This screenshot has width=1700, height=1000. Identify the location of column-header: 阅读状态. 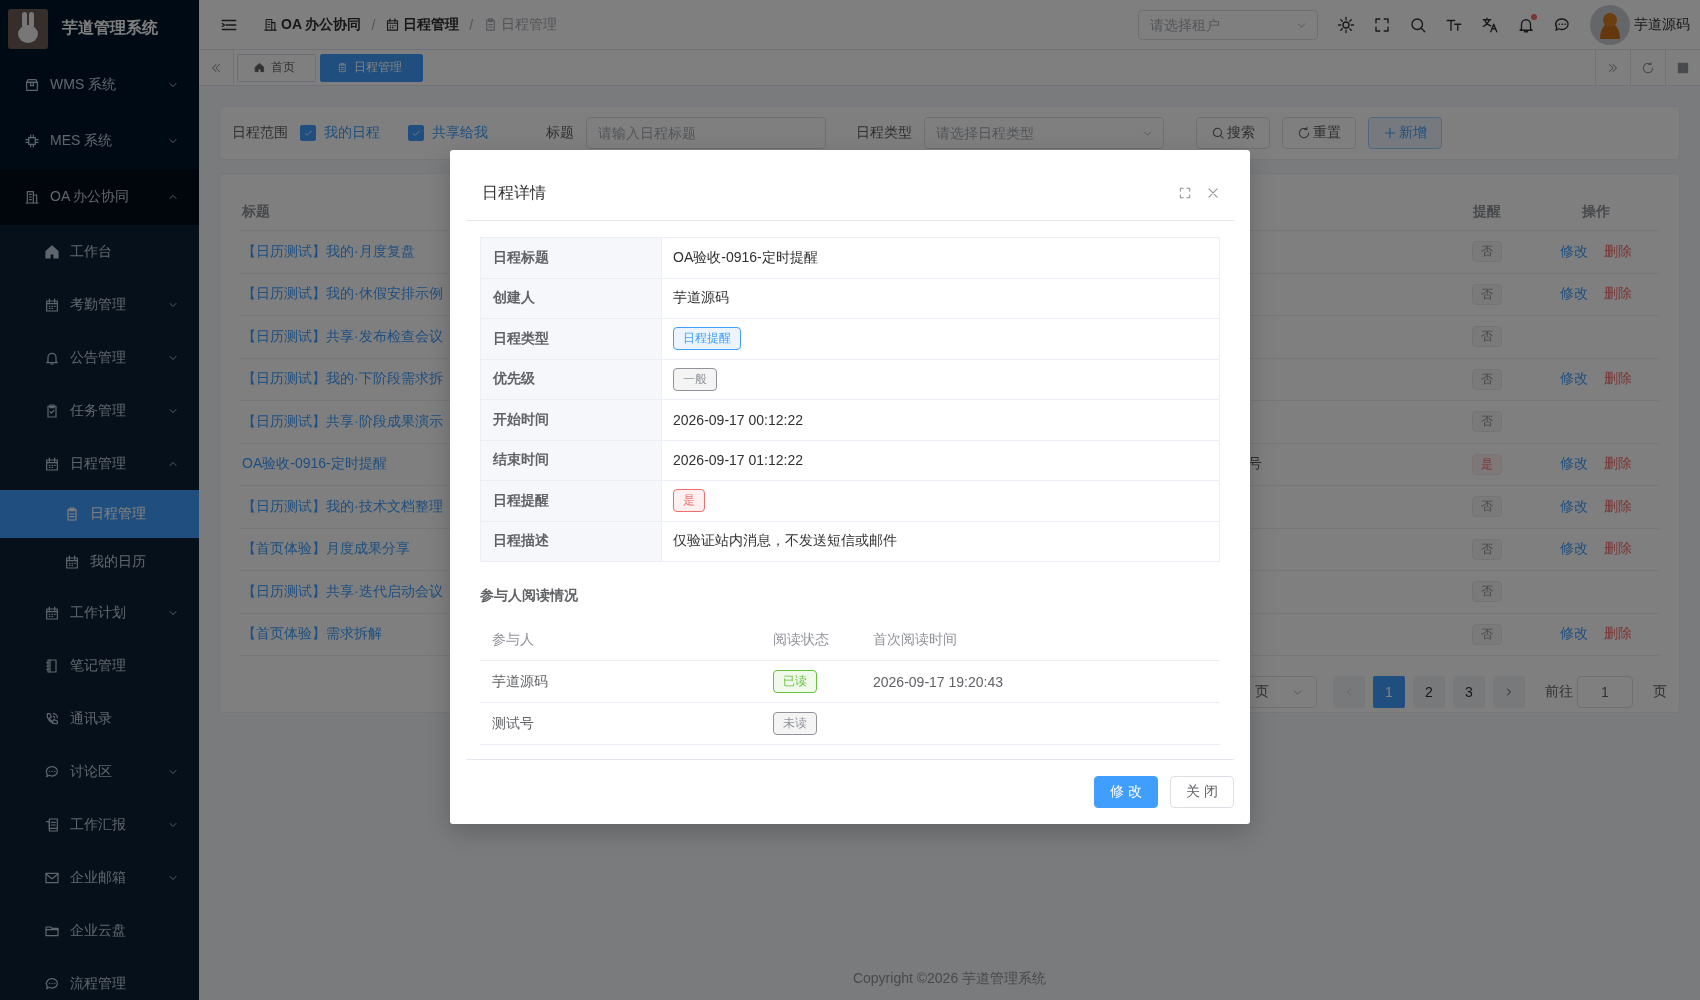
(801, 639).